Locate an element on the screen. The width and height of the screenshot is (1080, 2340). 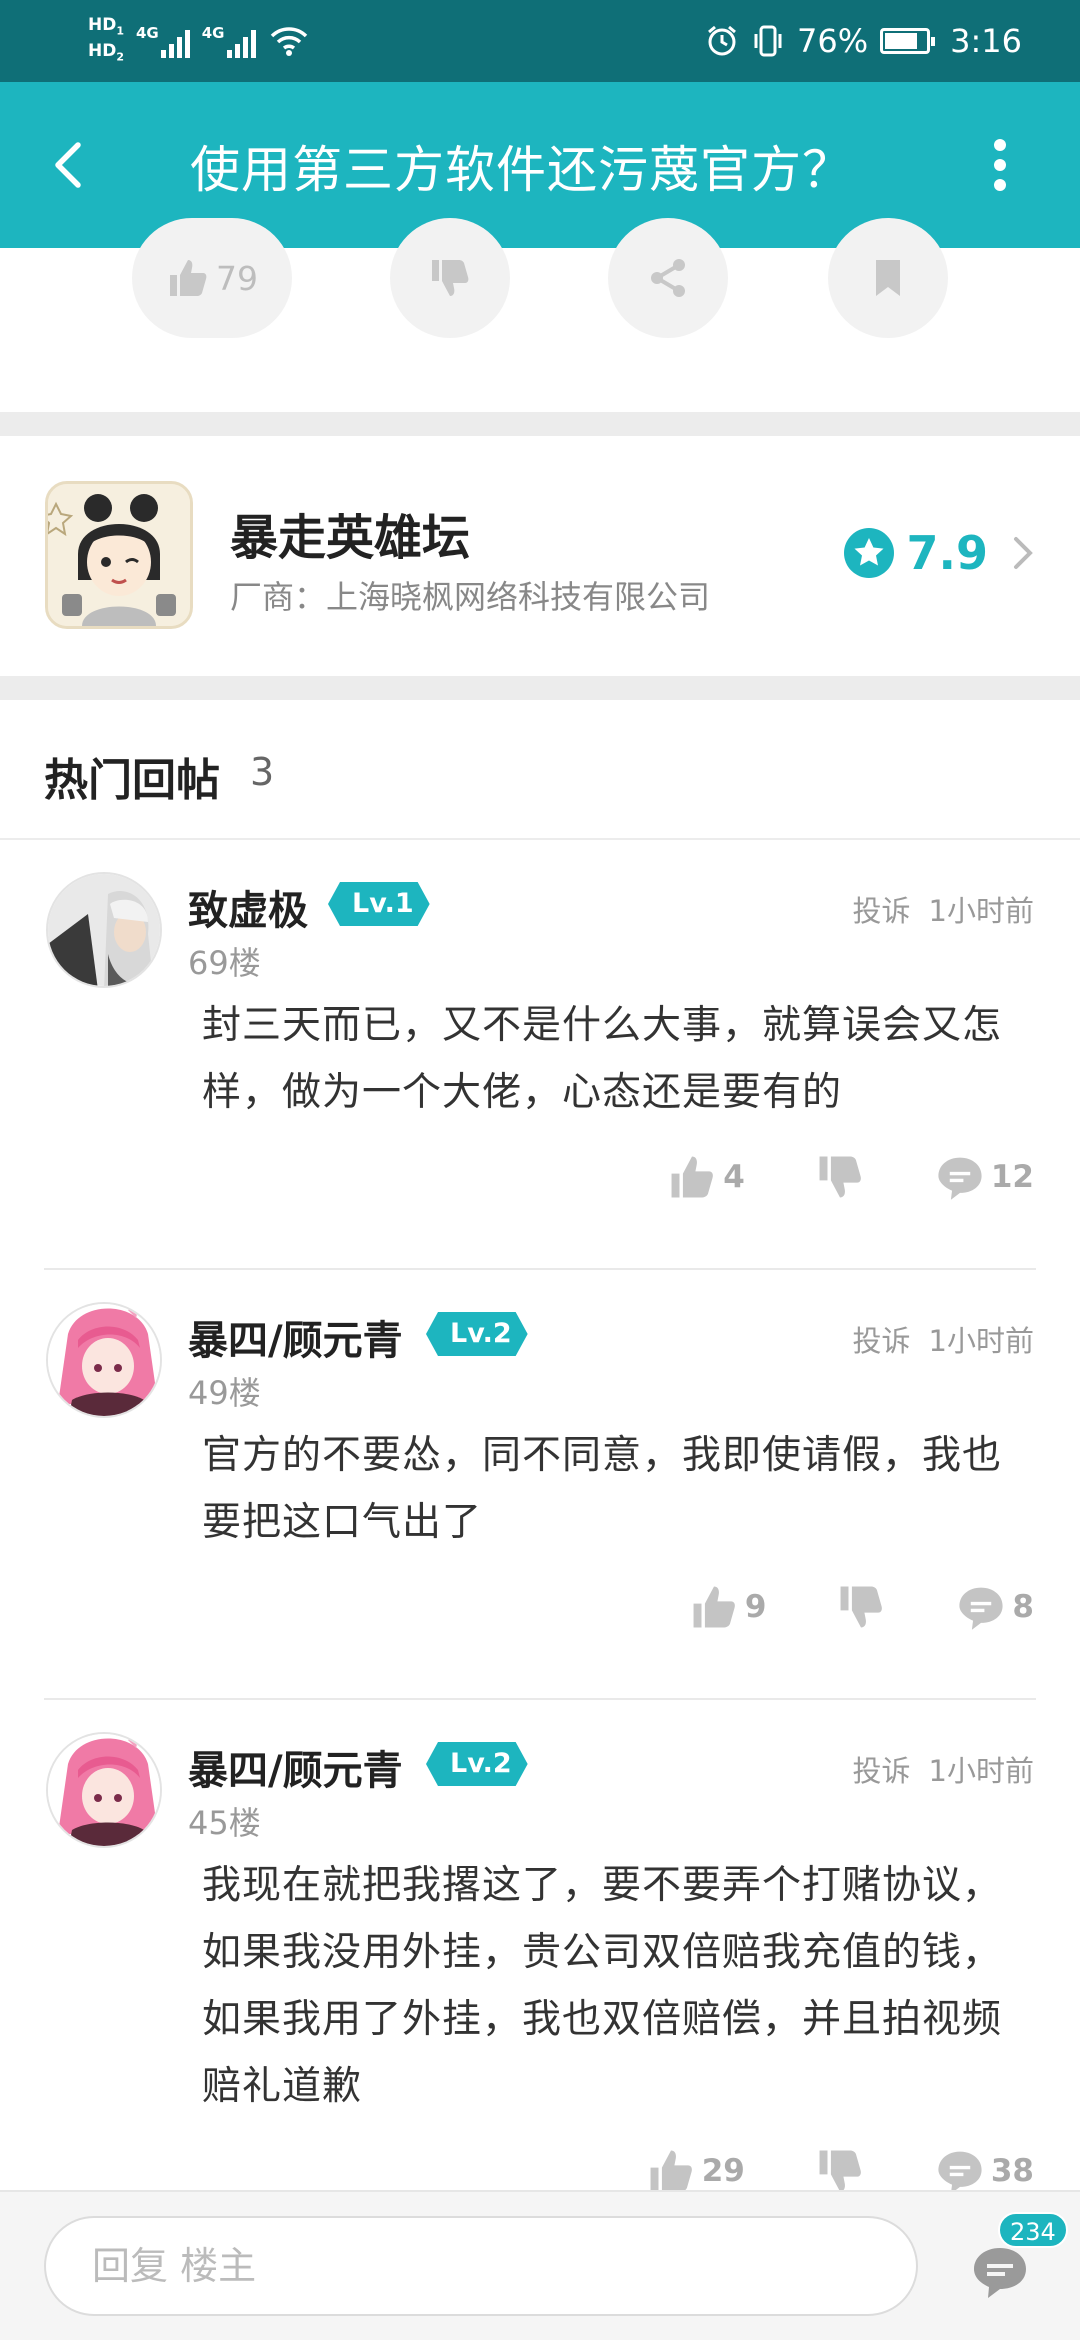
floor-number: 69楼 is located at coordinates (224, 963).